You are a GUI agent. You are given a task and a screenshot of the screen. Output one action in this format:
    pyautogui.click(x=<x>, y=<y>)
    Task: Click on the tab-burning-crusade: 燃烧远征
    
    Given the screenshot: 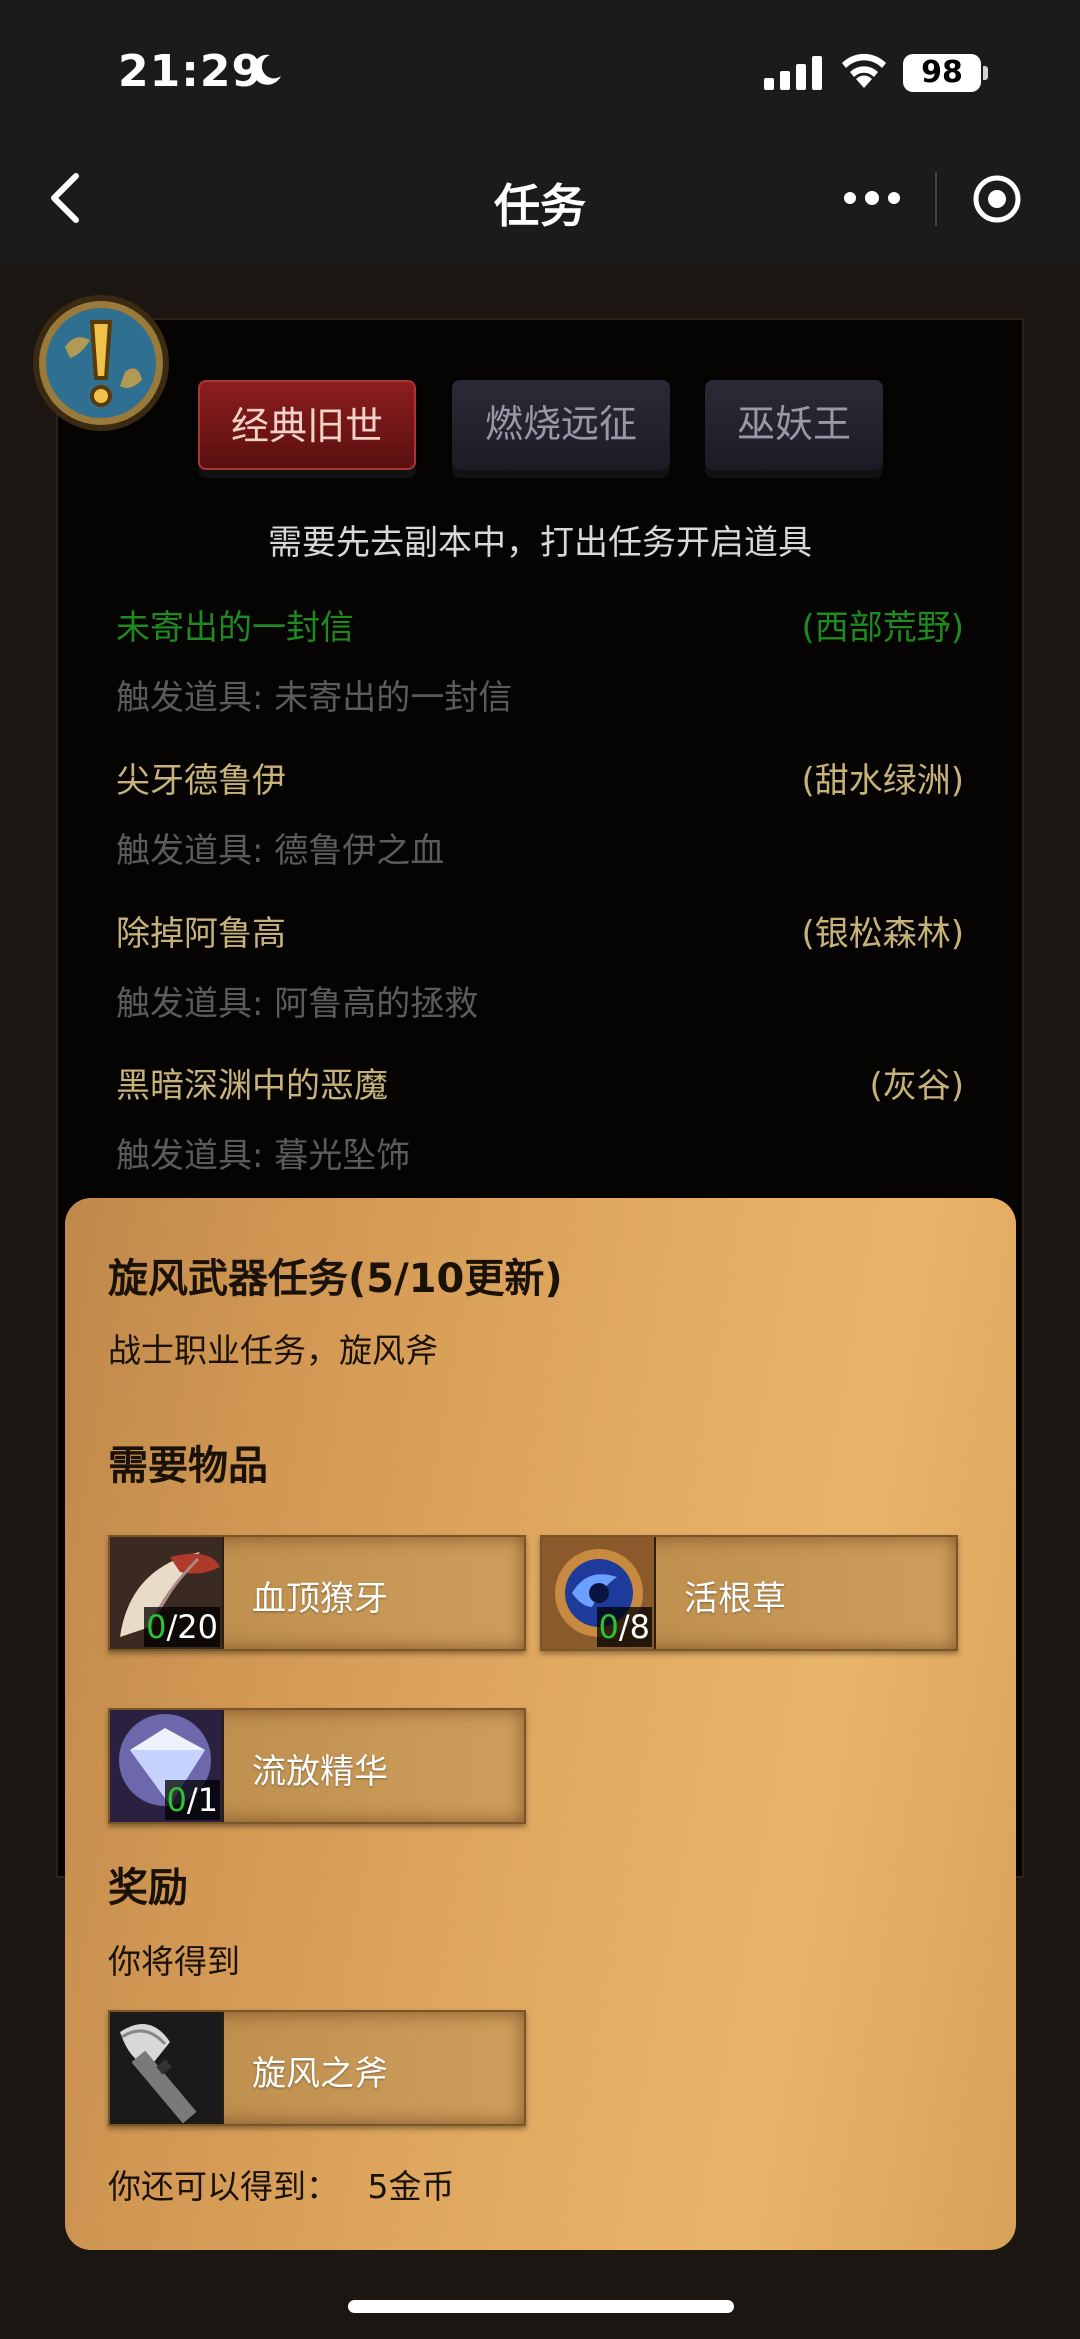 What is the action you would take?
    pyautogui.click(x=561, y=425)
    